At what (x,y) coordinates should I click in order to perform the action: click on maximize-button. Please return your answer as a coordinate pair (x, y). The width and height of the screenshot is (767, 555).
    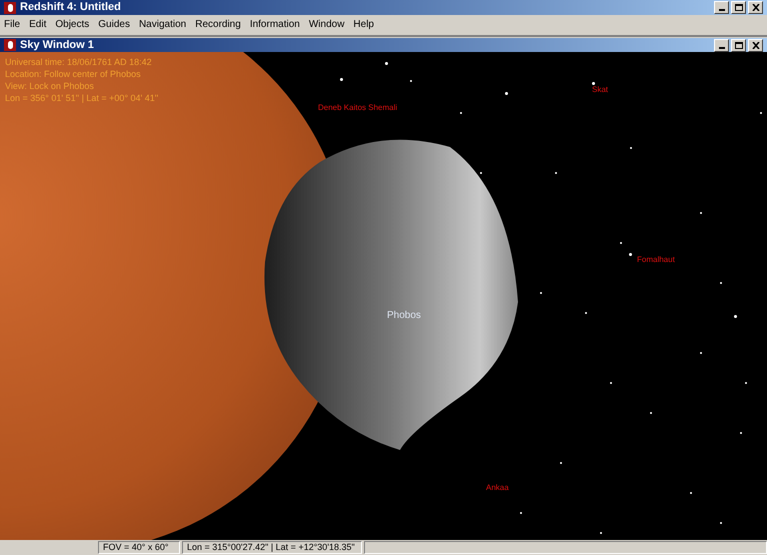
    Looking at the image, I should click on (738, 7).